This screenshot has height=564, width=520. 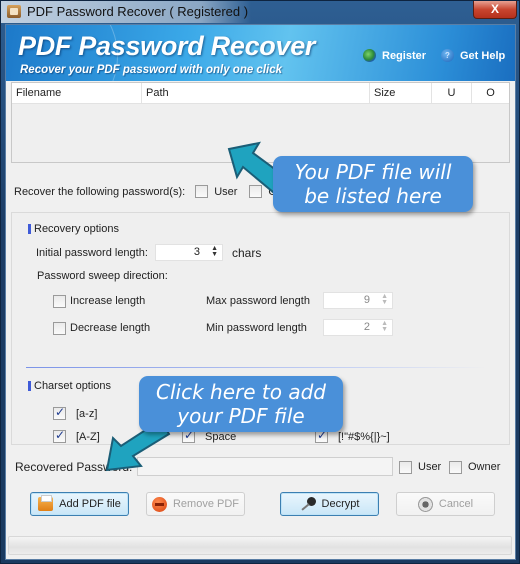 I want to click on charset-options-heading: Charset options, so click(x=69, y=386).